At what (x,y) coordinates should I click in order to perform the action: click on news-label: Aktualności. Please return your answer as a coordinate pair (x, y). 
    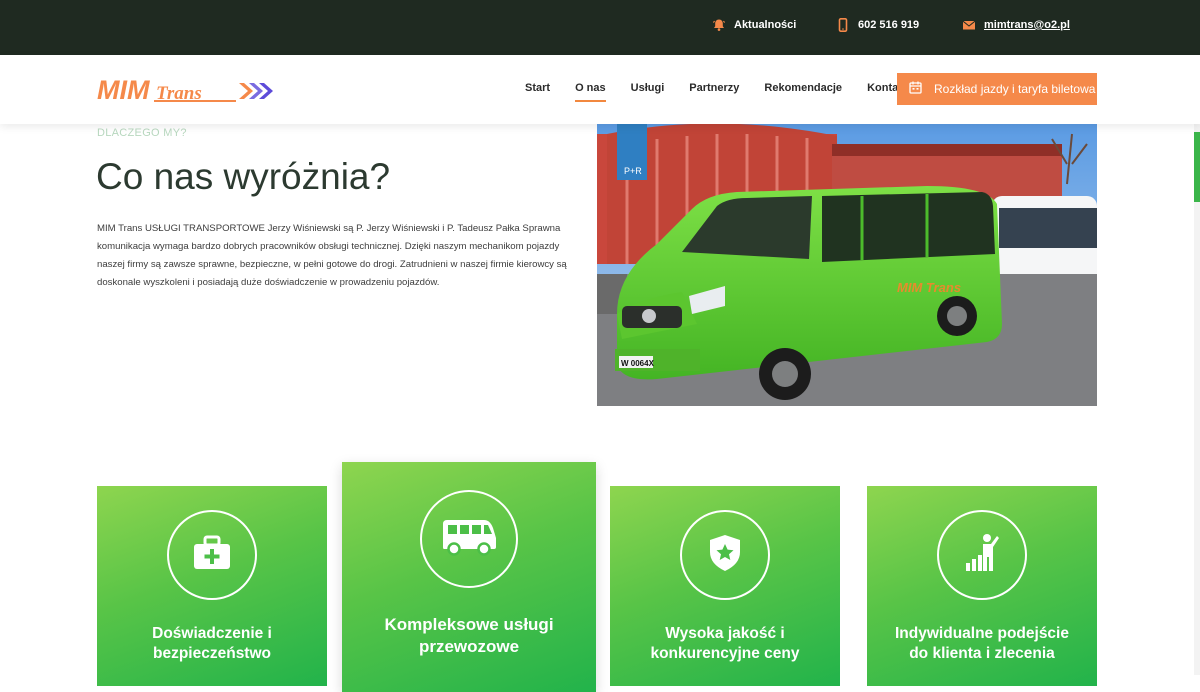
    Looking at the image, I should click on (765, 25).